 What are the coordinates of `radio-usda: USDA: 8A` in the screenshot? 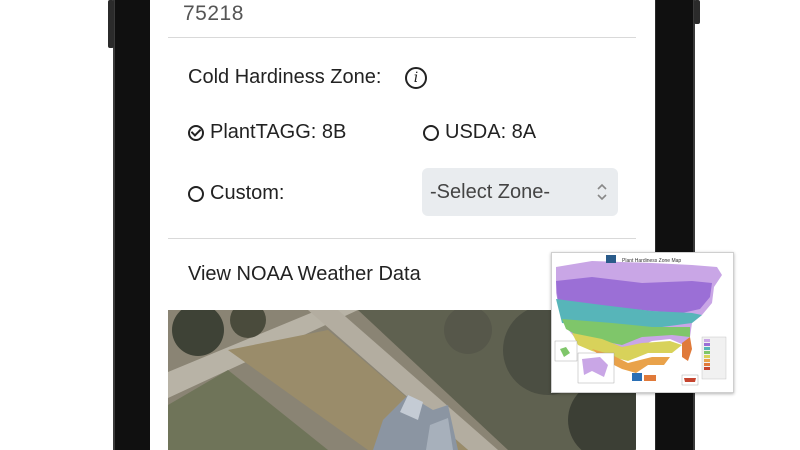 It's located at (479, 132).